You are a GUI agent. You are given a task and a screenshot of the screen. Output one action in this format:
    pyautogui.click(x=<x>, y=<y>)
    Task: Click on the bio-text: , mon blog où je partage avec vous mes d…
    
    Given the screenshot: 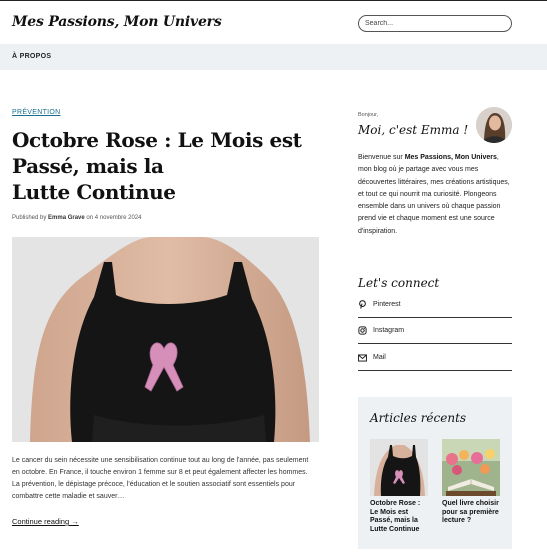 What is the action you would take?
    pyautogui.click(x=434, y=194)
    